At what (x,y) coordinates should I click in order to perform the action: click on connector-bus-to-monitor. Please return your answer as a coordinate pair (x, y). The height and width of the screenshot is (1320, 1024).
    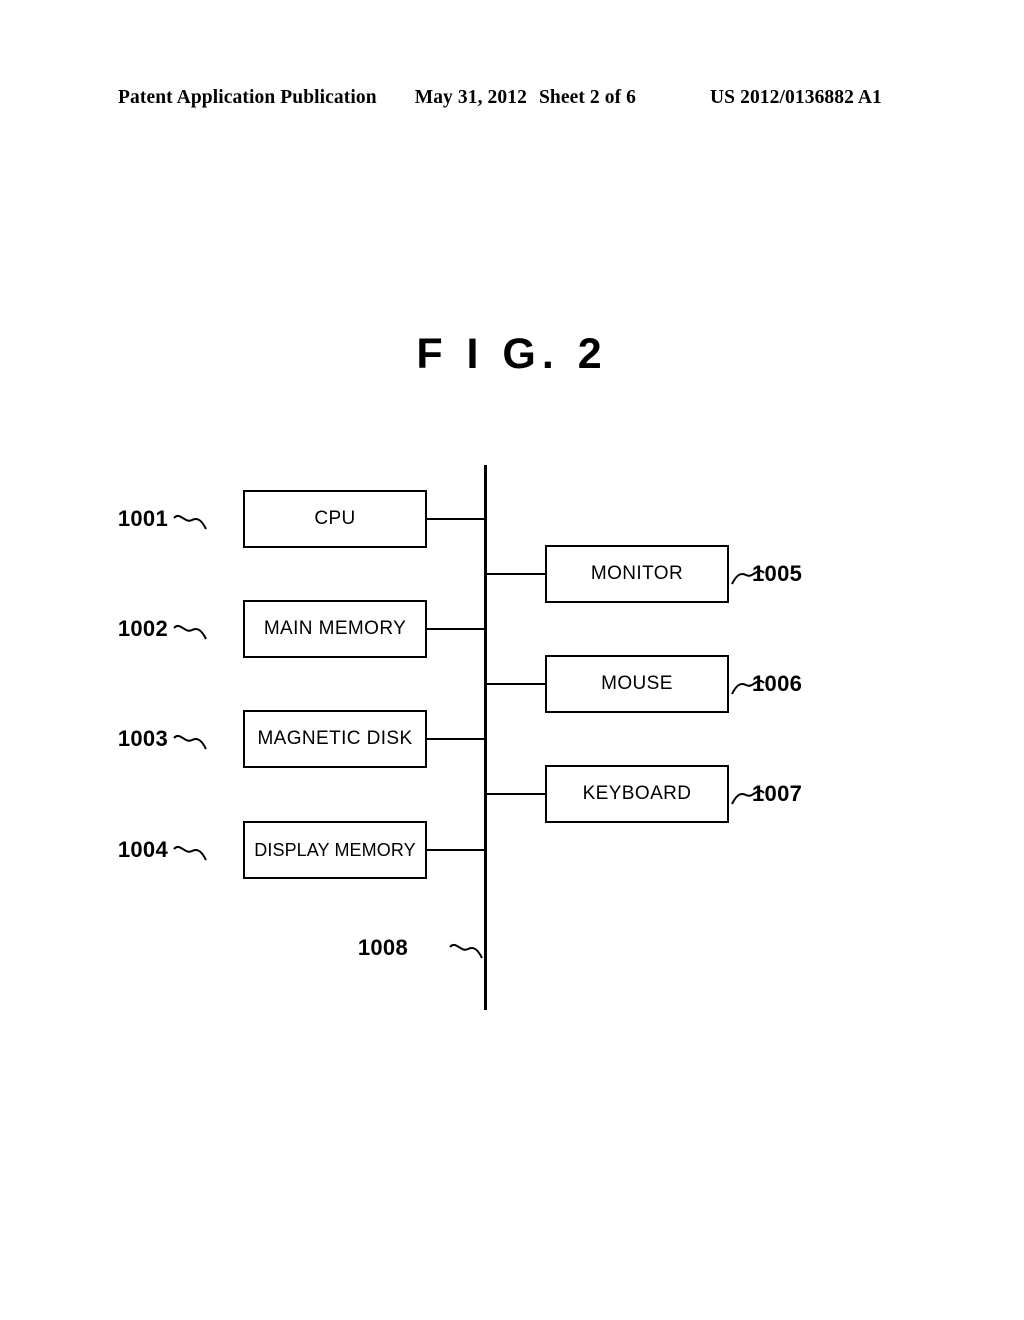
    Looking at the image, I should click on (516, 574).